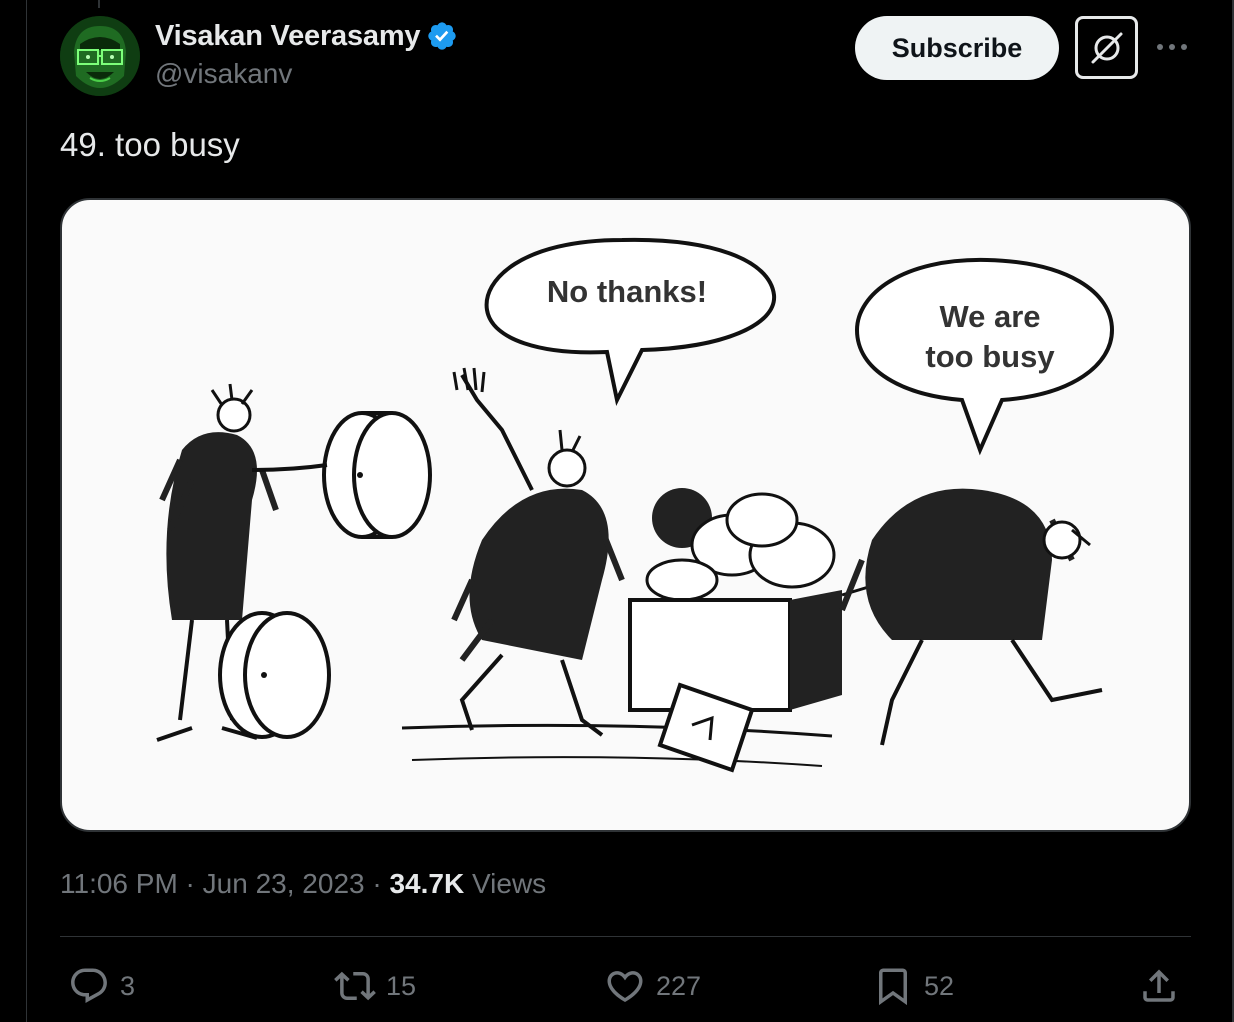  I want to click on heart-icon, so click(625, 987).